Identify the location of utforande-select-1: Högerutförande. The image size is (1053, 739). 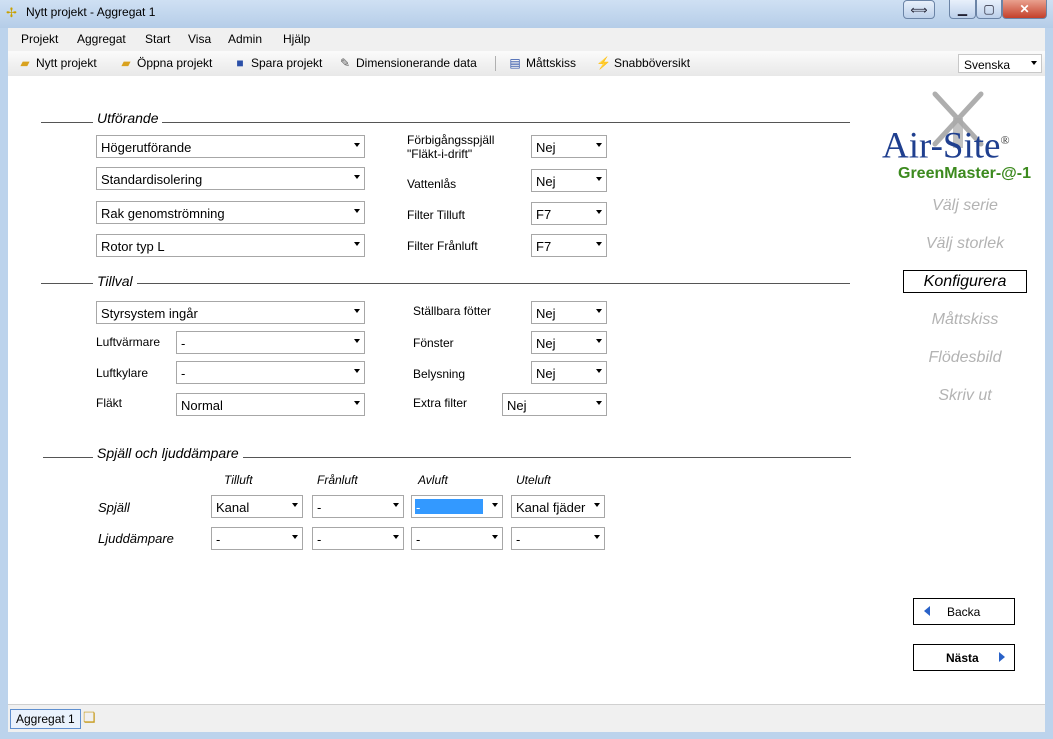
(230, 146).